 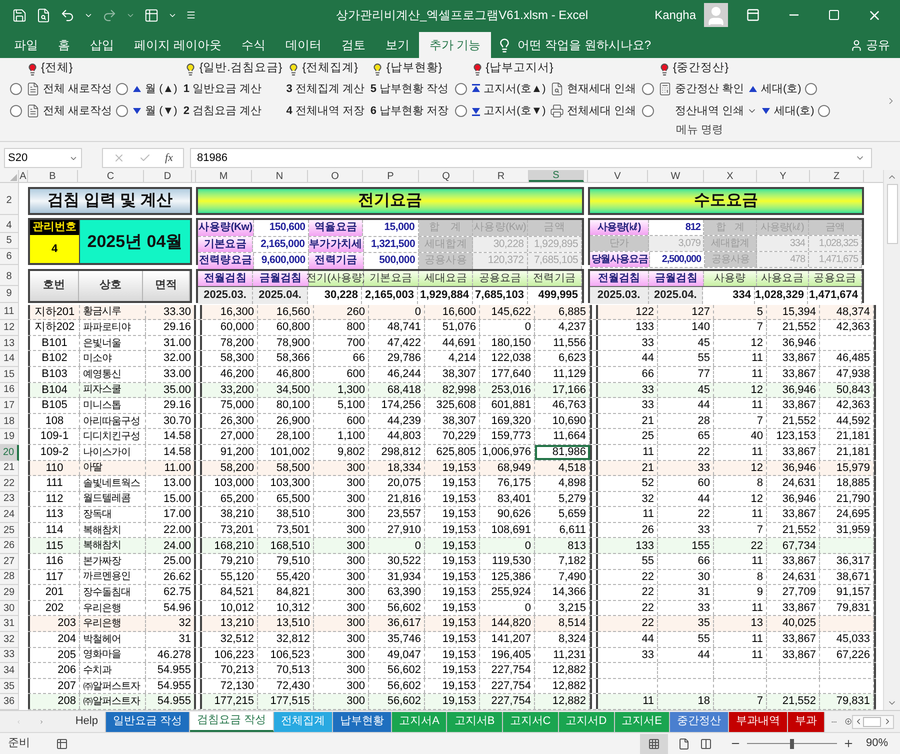 I want to click on undo-icon, so click(x=67, y=15).